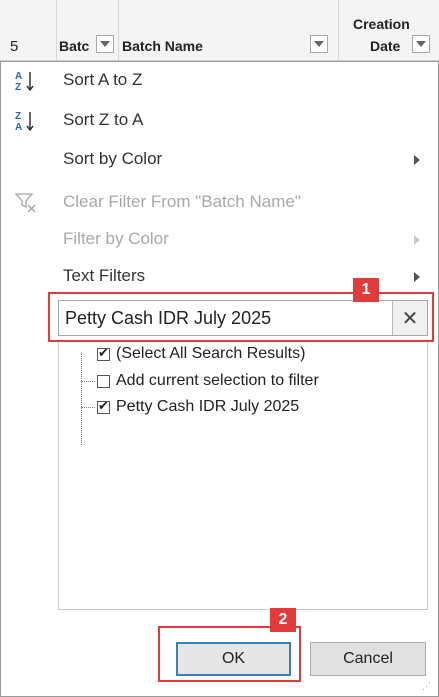 The width and height of the screenshot is (439, 697). I want to click on row-number-cell: 5, so click(28, 30).